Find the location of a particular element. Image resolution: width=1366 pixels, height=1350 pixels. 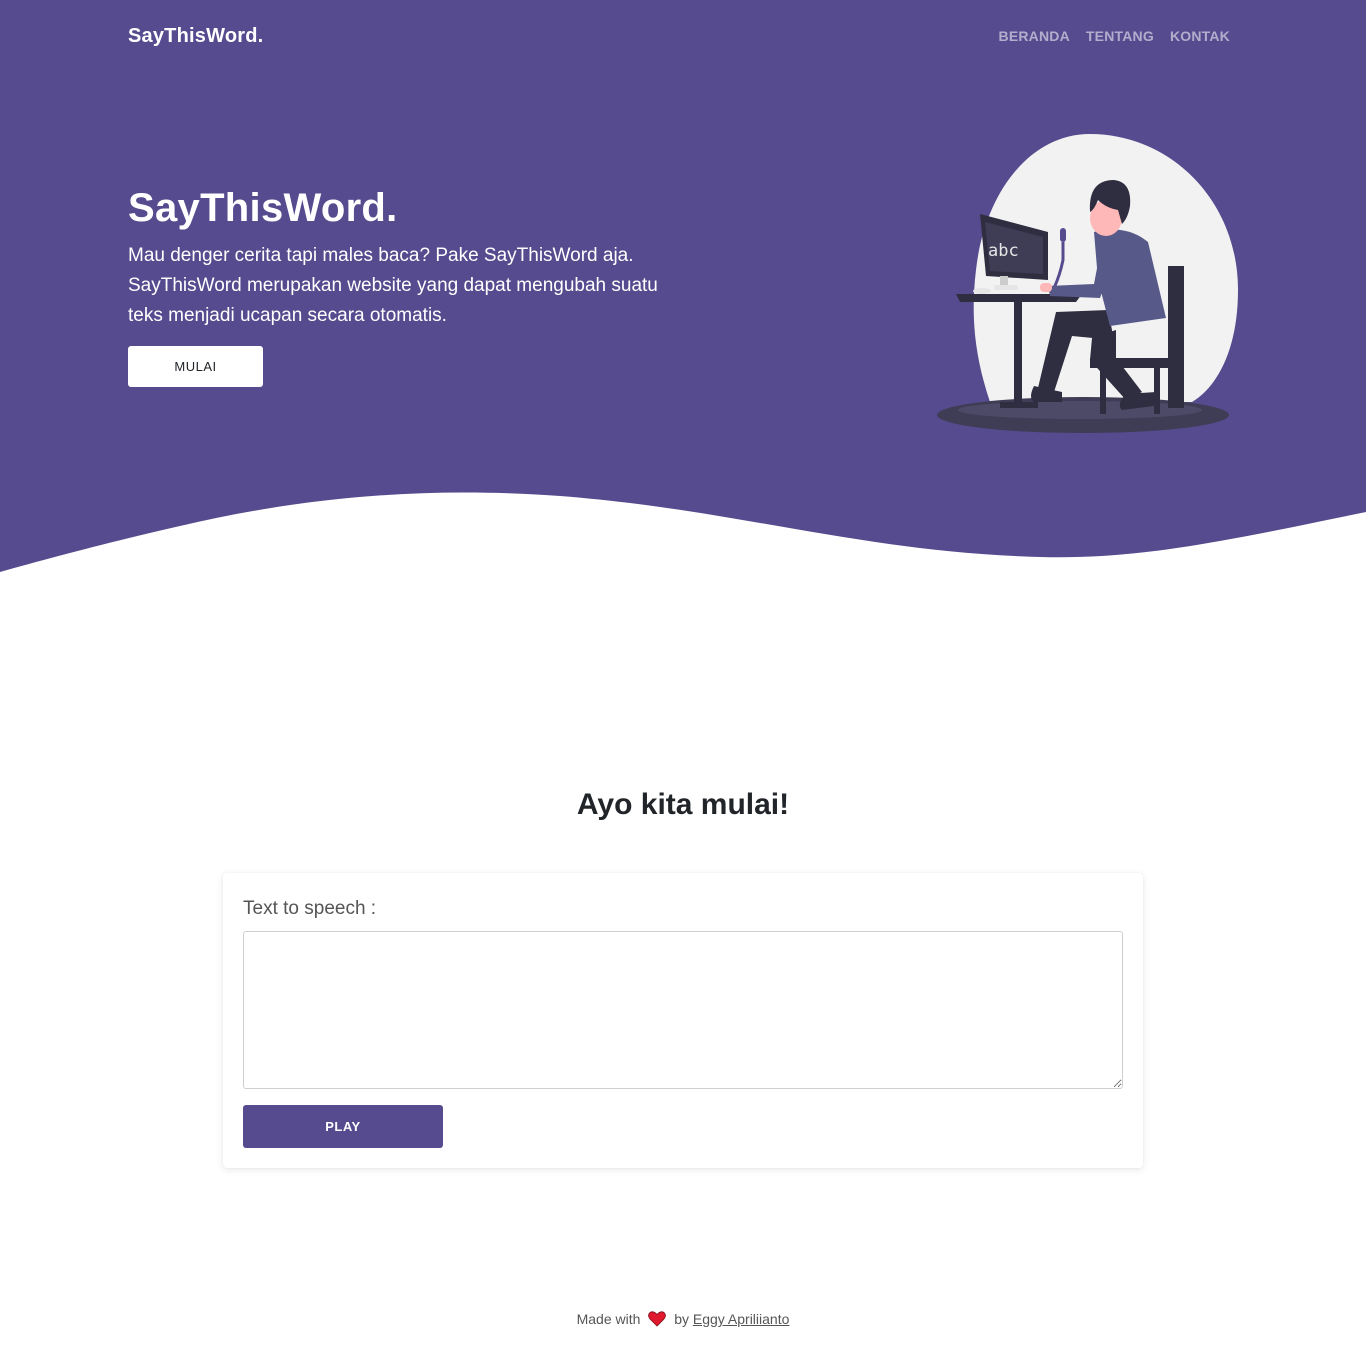

footer-by-text: by is located at coordinates (681, 1319).